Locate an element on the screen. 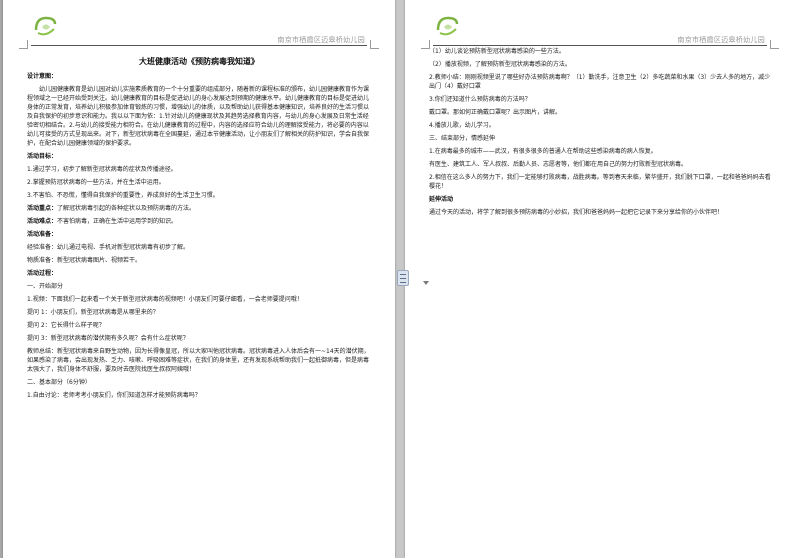  difficulty-text: 不害怕病毒，正确在生活中运用学到的知识。 is located at coordinates (117, 221).